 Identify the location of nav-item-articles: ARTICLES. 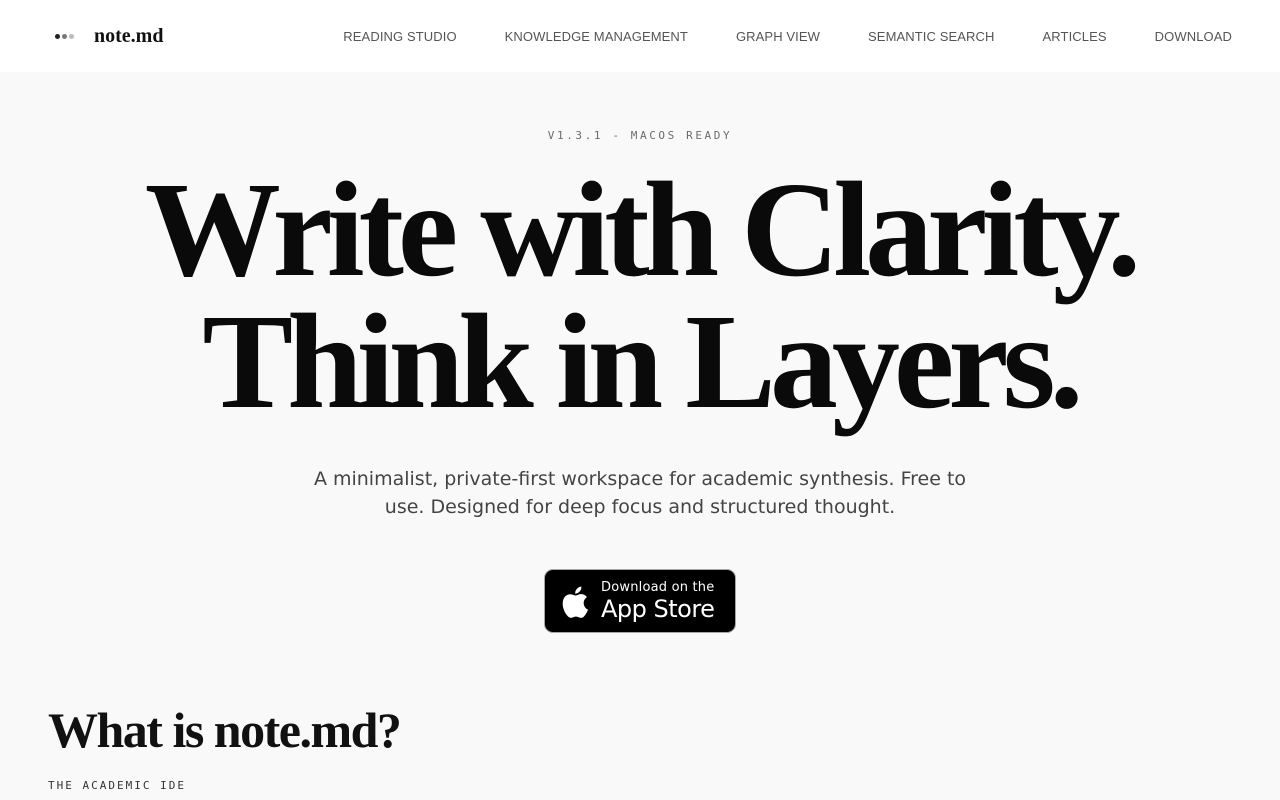
(1075, 36).